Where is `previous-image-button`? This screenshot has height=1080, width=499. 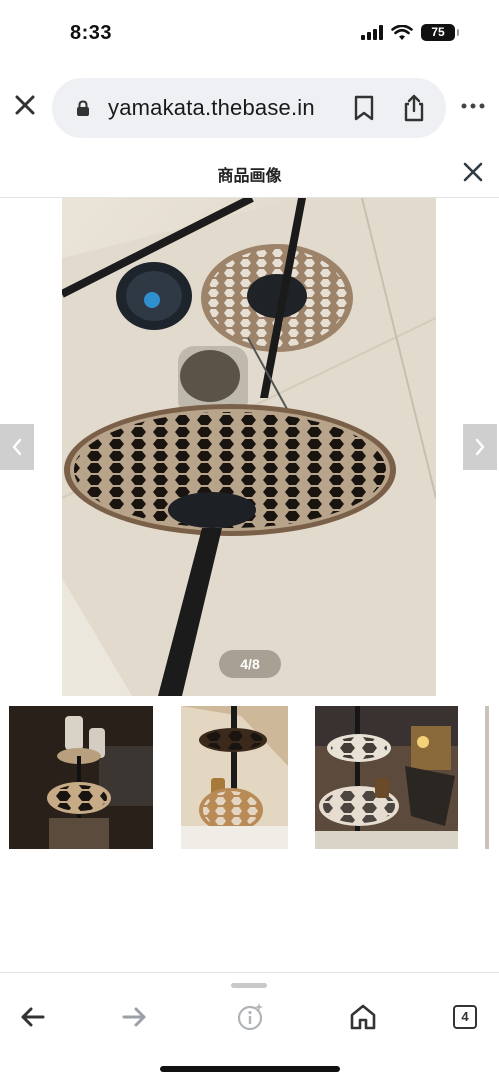
previous-image-button is located at coordinates (17, 447).